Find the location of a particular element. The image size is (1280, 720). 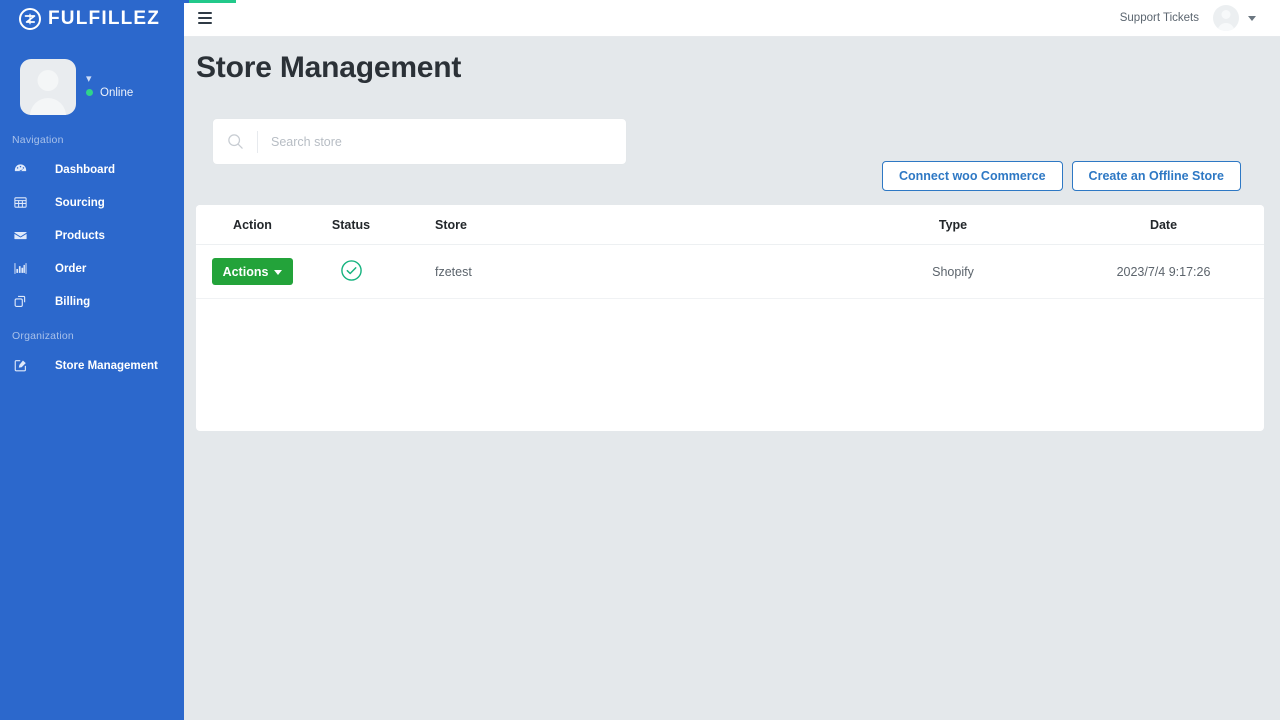

user-menu is located at coordinates (1234, 18).